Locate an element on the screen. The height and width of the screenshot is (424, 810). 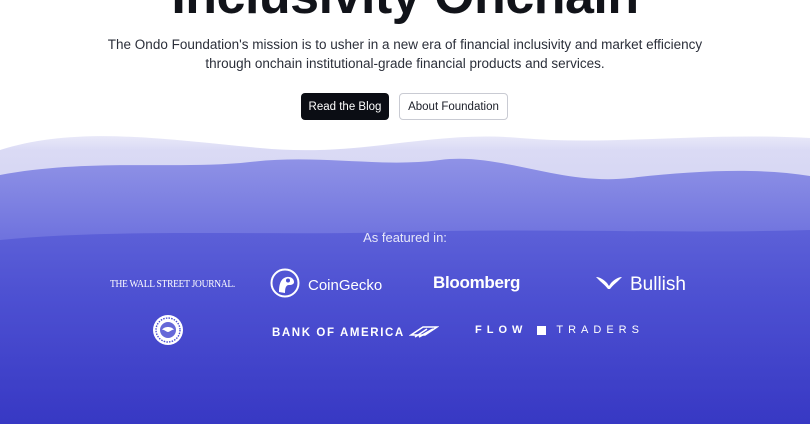
bank-of-america-label: BANK OF AMERICA is located at coordinates (338, 332).